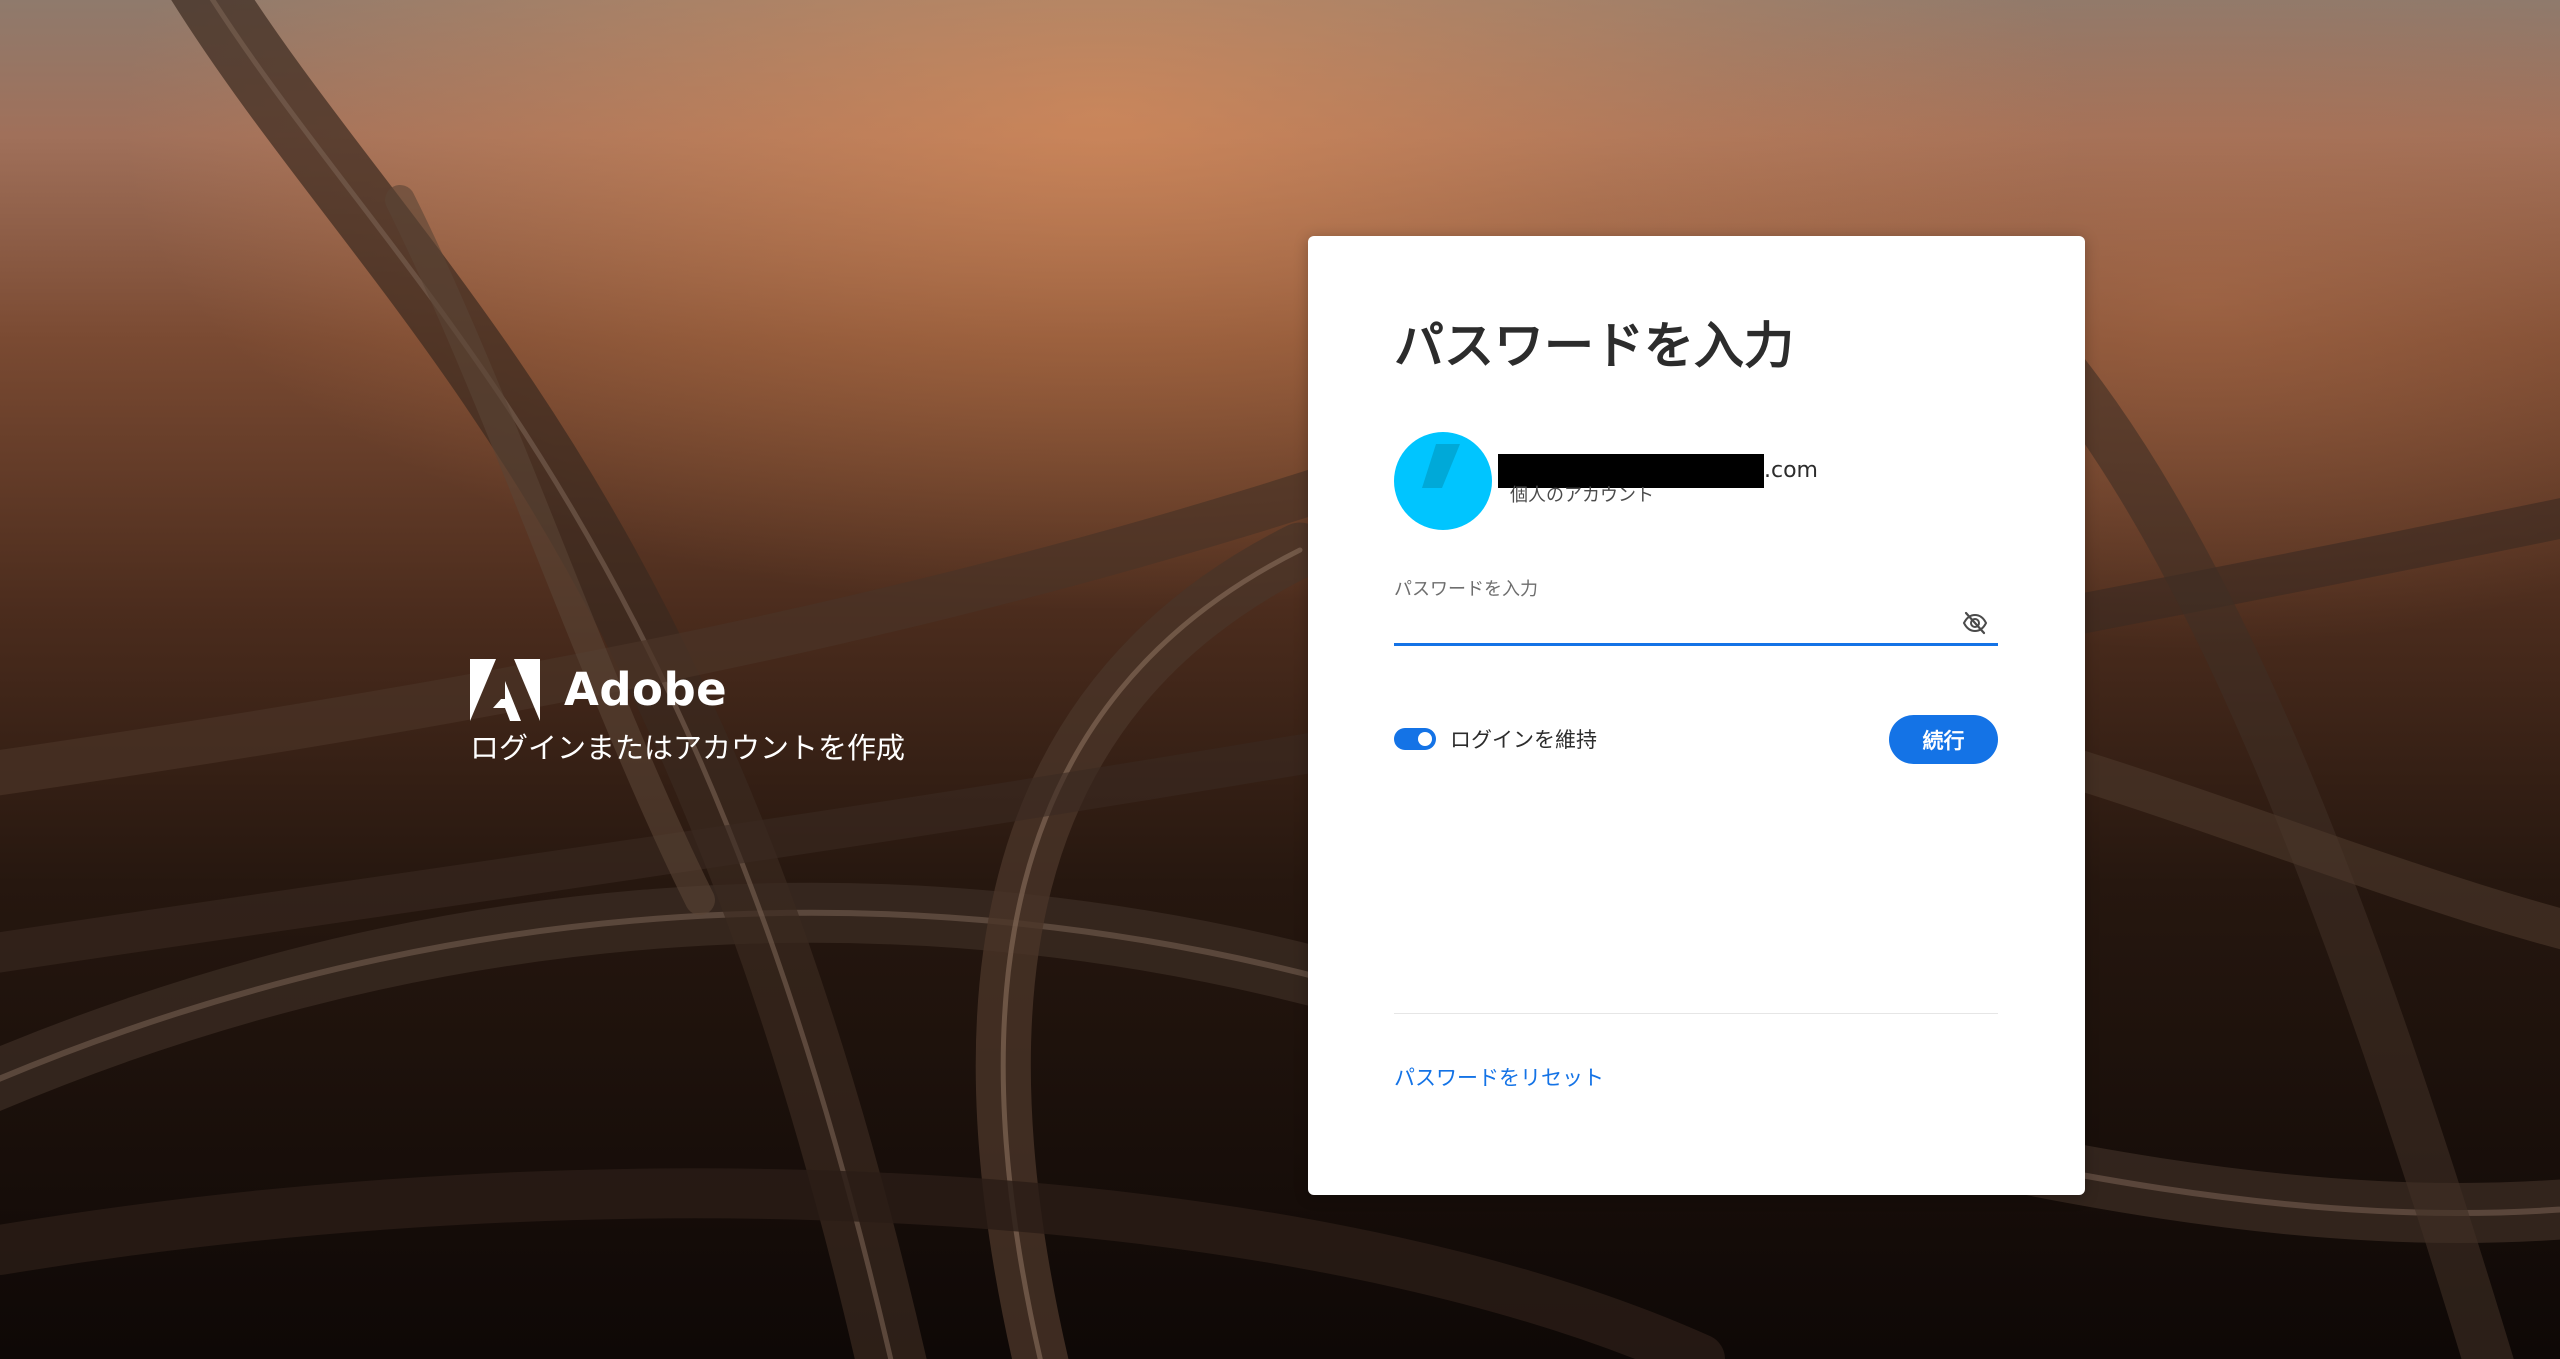 The height and width of the screenshot is (1359, 2560). I want to click on show-password-toggle, so click(1975, 623).